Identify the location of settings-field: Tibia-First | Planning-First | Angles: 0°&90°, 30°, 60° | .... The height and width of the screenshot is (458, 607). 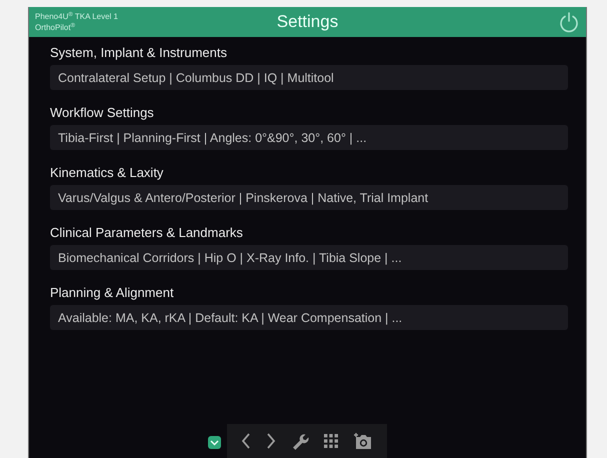
(309, 137).